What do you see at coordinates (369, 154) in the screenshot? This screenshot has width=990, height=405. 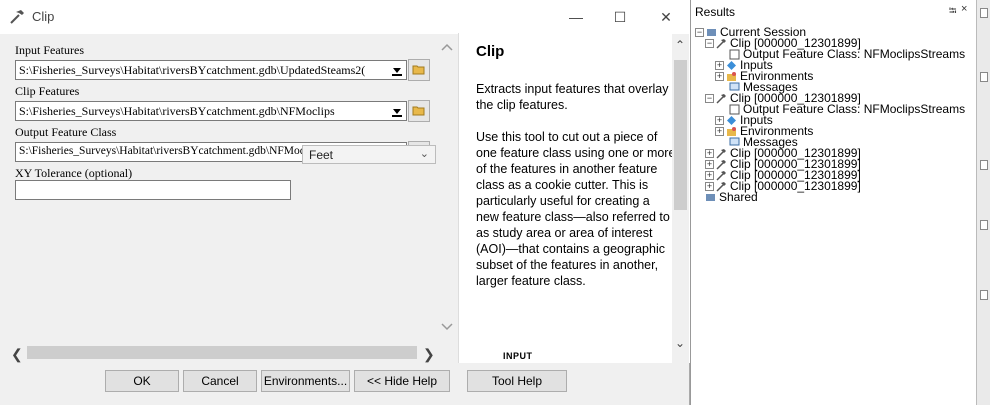 I see `units-dropdown: Feet ⌄` at bounding box center [369, 154].